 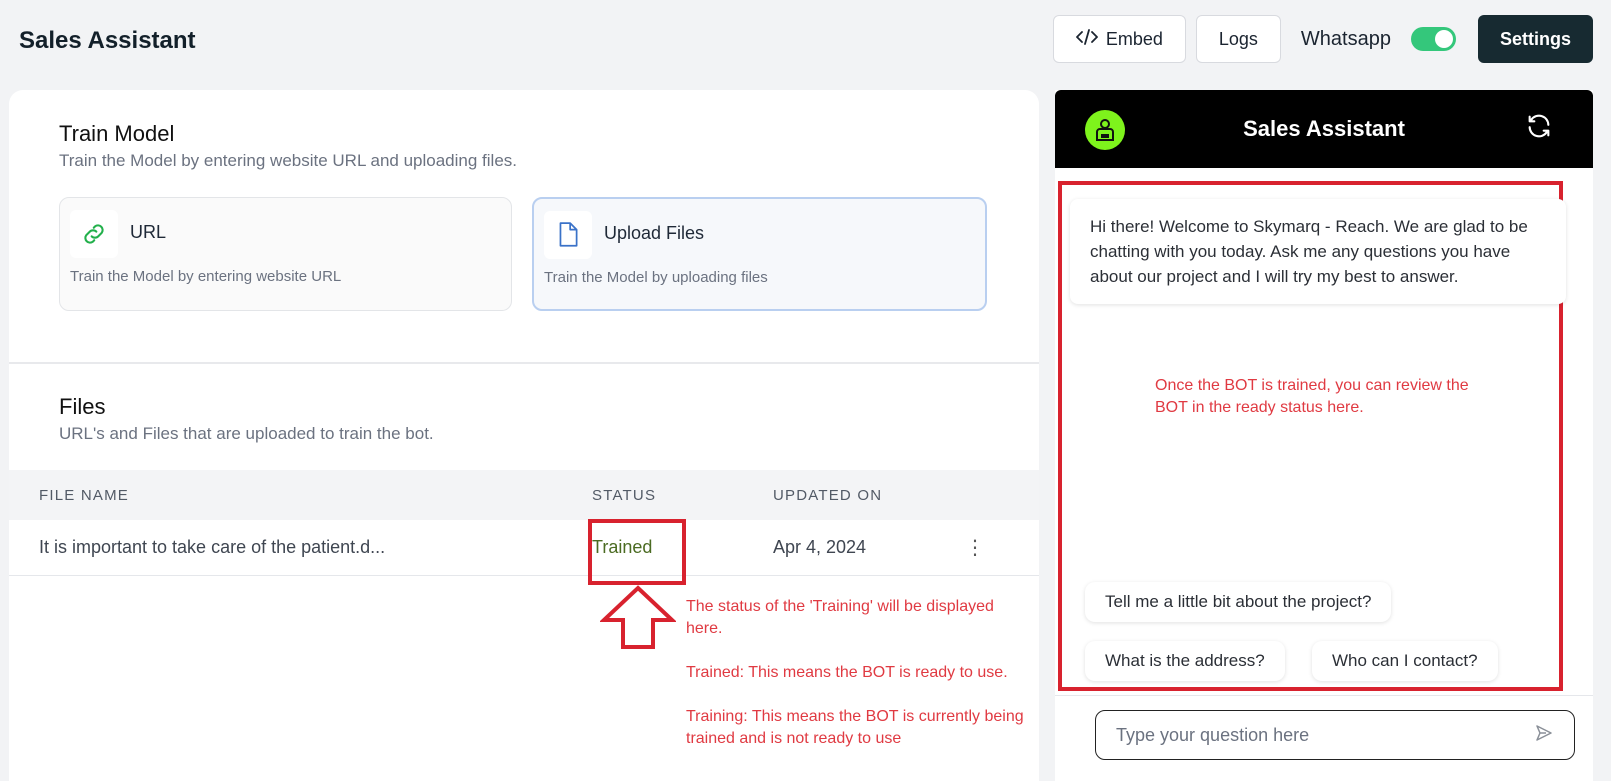 I want to click on link-icon, so click(x=94, y=234).